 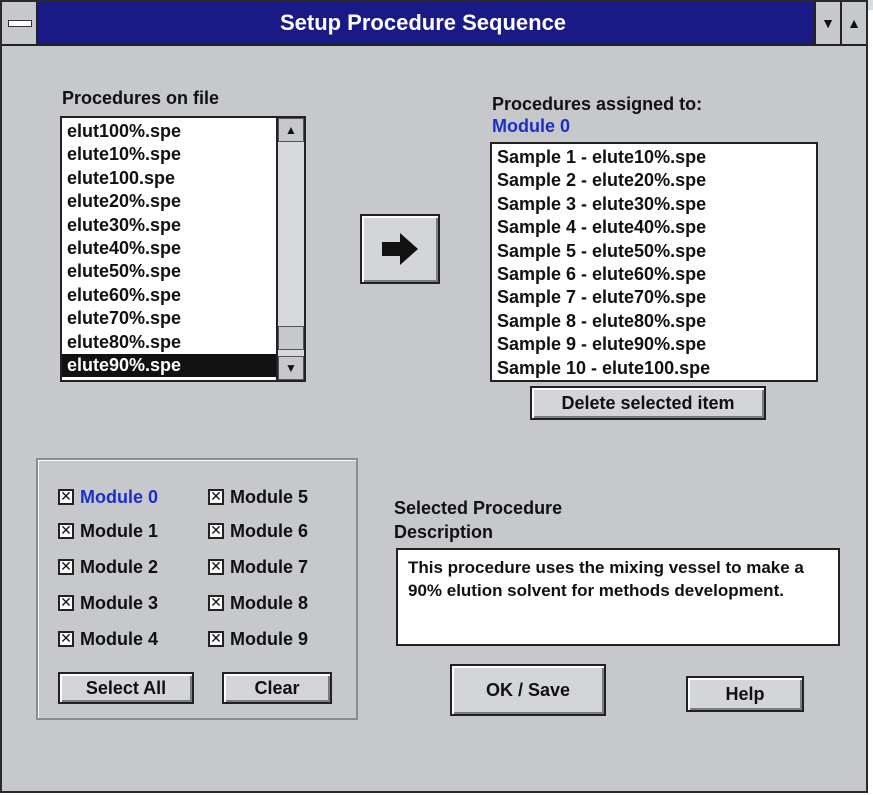 What do you see at coordinates (648, 403) in the screenshot?
I see `delete-selected-item-button: Delete selected item` at bounding box center [648, 403].